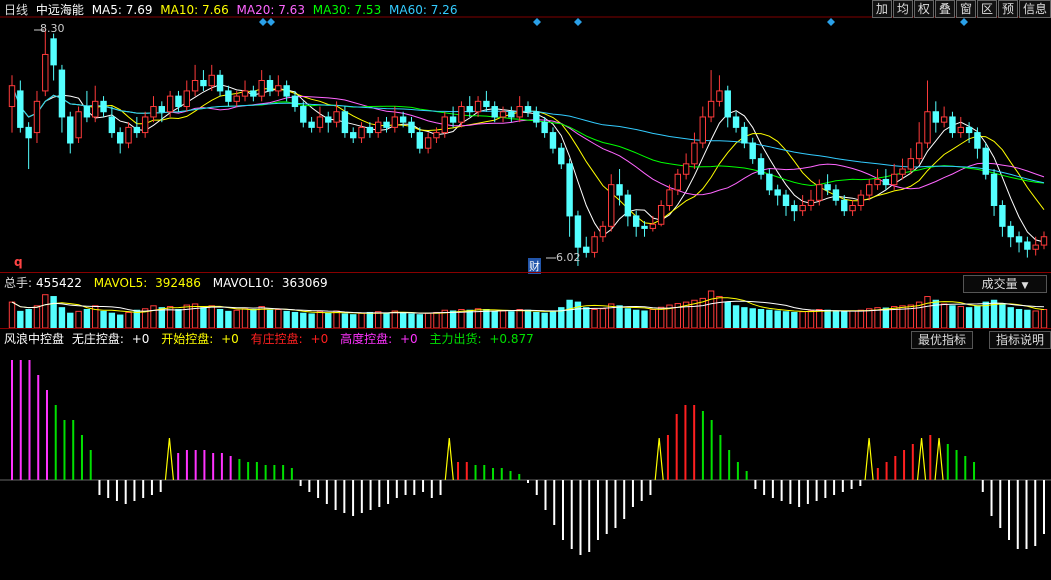  Describe the element at coordinates (944, 9) in the screenshot. I see `toolbar-overlay-button: 叠` at that location.